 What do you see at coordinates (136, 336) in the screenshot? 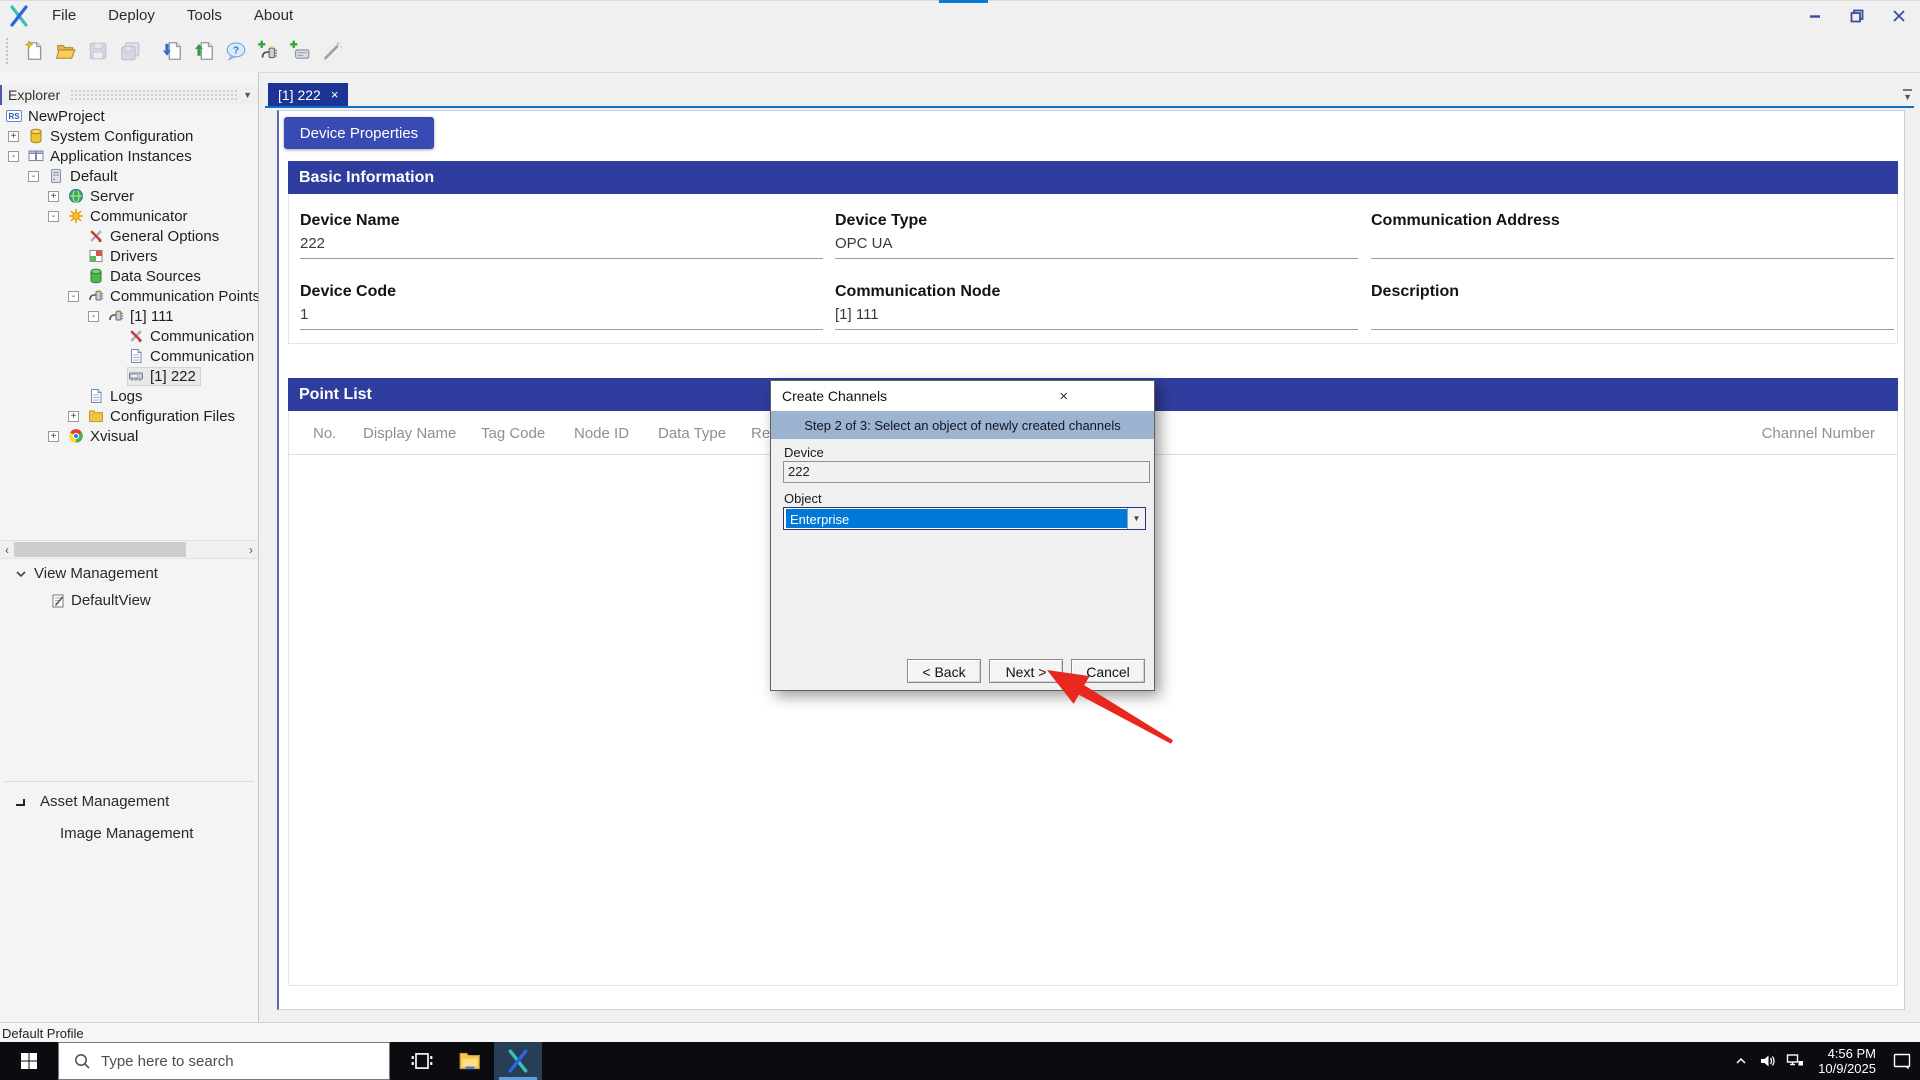
I see `tools-icon` at bounding box center [136, 336].